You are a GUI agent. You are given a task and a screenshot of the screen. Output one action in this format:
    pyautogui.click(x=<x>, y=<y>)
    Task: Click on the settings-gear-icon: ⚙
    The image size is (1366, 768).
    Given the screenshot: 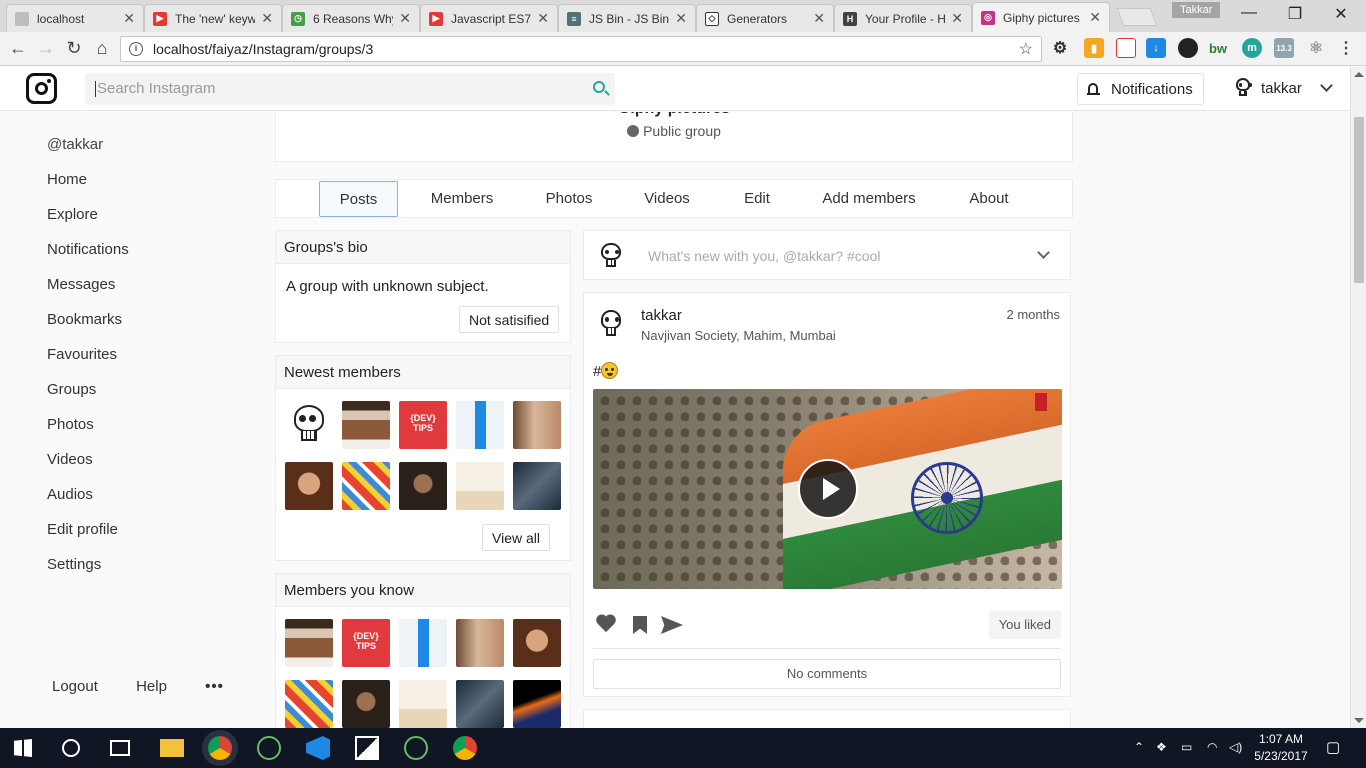 What is the action you would take?
    pyautogui.click(x=1060, y=48)
    